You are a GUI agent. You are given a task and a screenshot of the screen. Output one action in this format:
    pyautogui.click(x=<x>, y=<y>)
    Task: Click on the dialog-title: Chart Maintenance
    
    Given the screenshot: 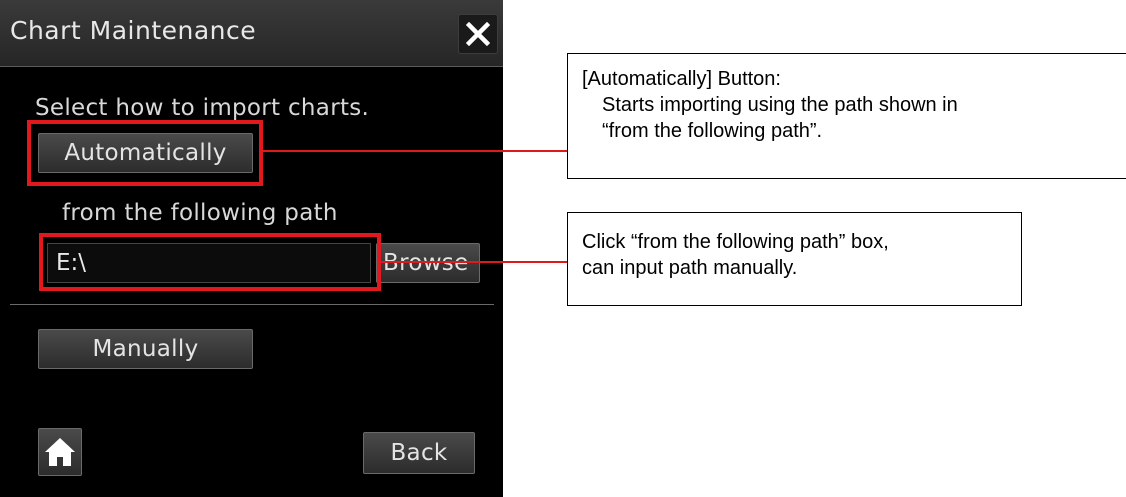 What is the action you would take?
    pyautogui.click(x=133, y=30)
    